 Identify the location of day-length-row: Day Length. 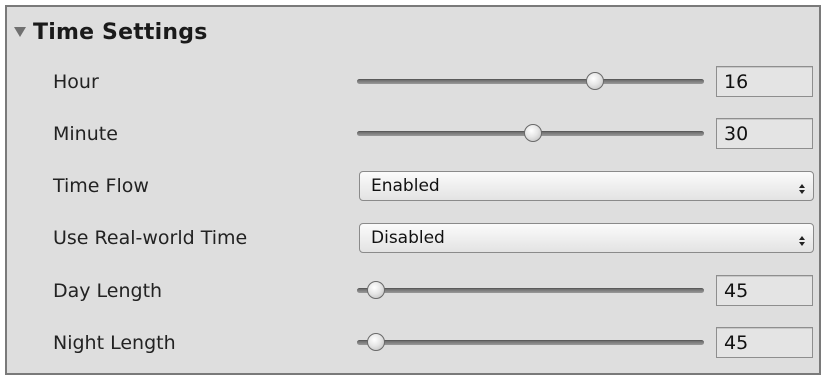
(413, 291).